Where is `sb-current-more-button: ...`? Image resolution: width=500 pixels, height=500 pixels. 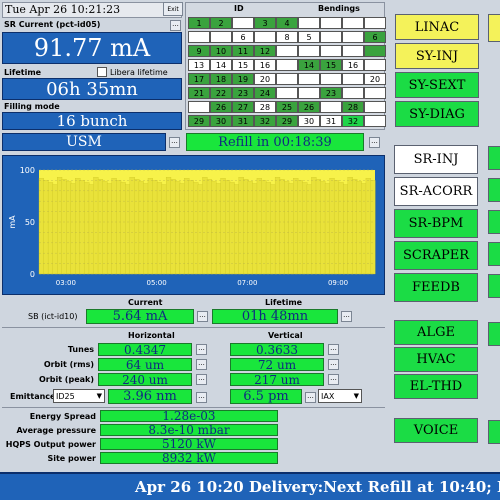
sb-current-more-button: ... is located at coordinates (202, 316).